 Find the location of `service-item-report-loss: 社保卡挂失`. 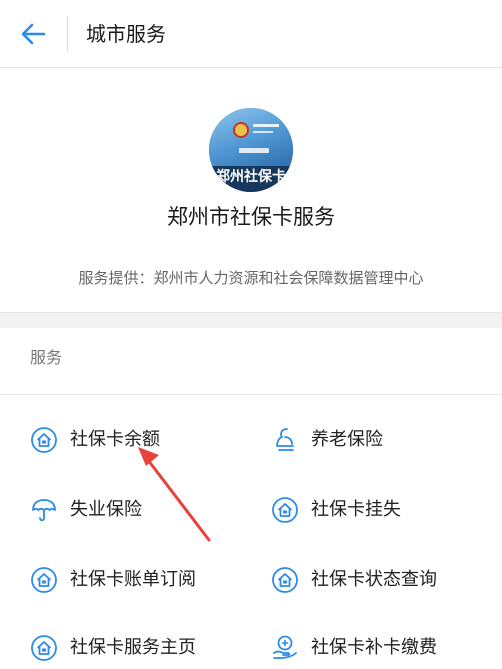

service-item-report-loss: 社保卡挂失 is located at coordinates (336, 510).